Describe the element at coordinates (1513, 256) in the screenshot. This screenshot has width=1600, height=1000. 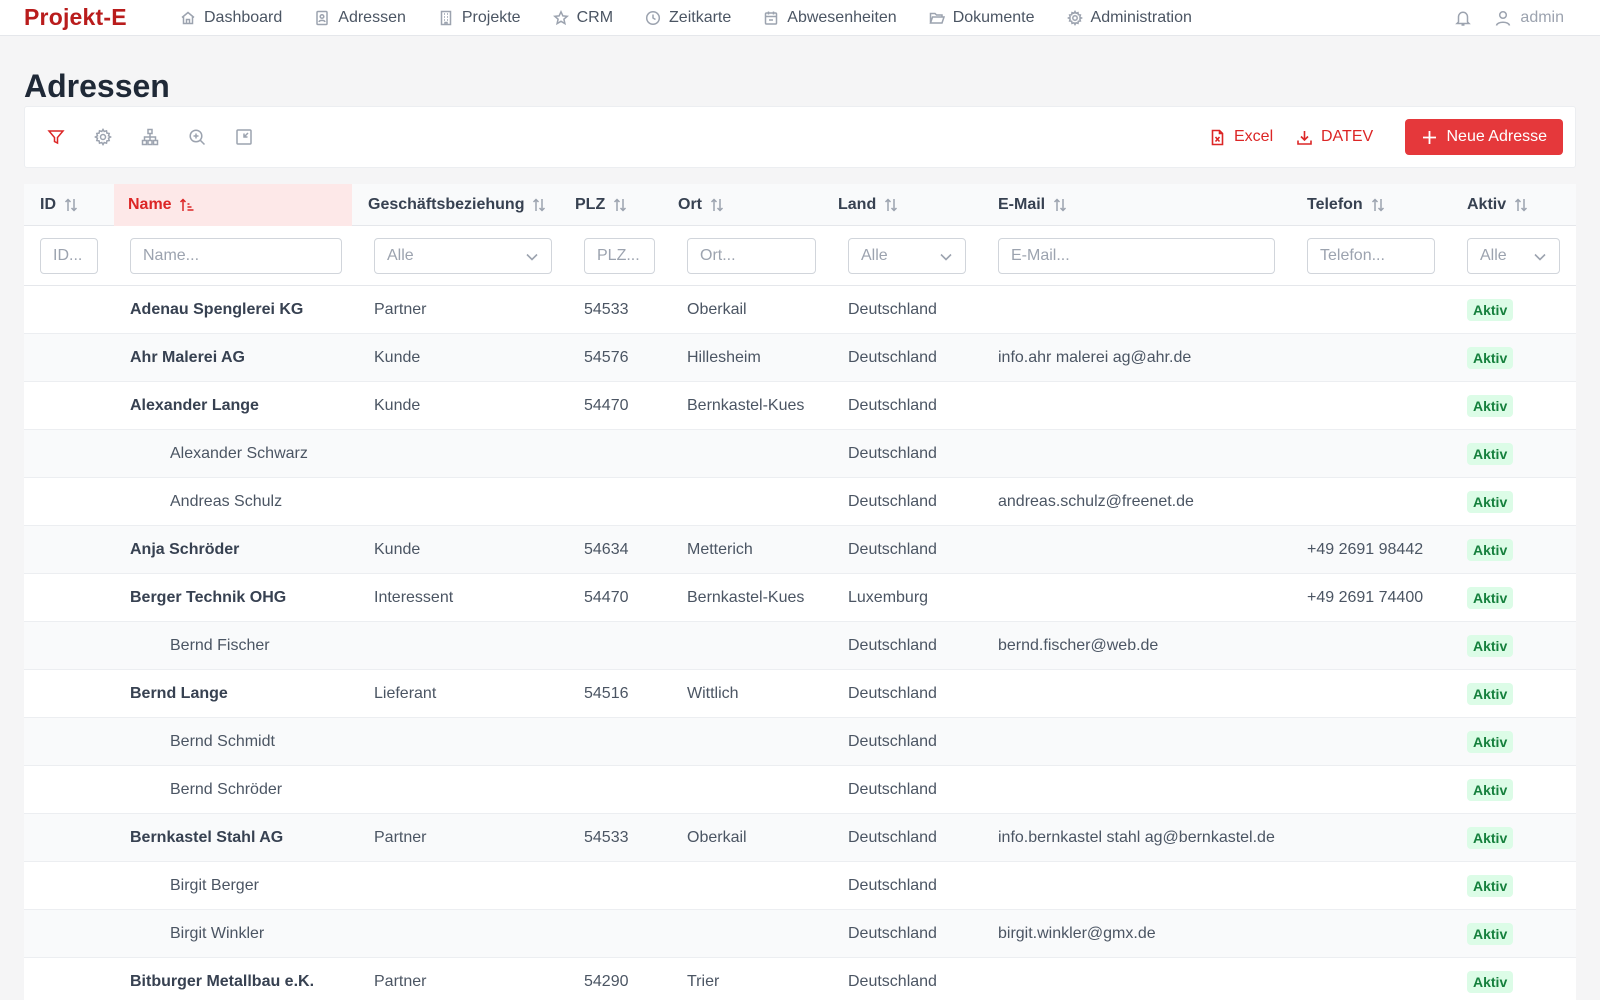
I see `active-filter-select: Alle` at that location.